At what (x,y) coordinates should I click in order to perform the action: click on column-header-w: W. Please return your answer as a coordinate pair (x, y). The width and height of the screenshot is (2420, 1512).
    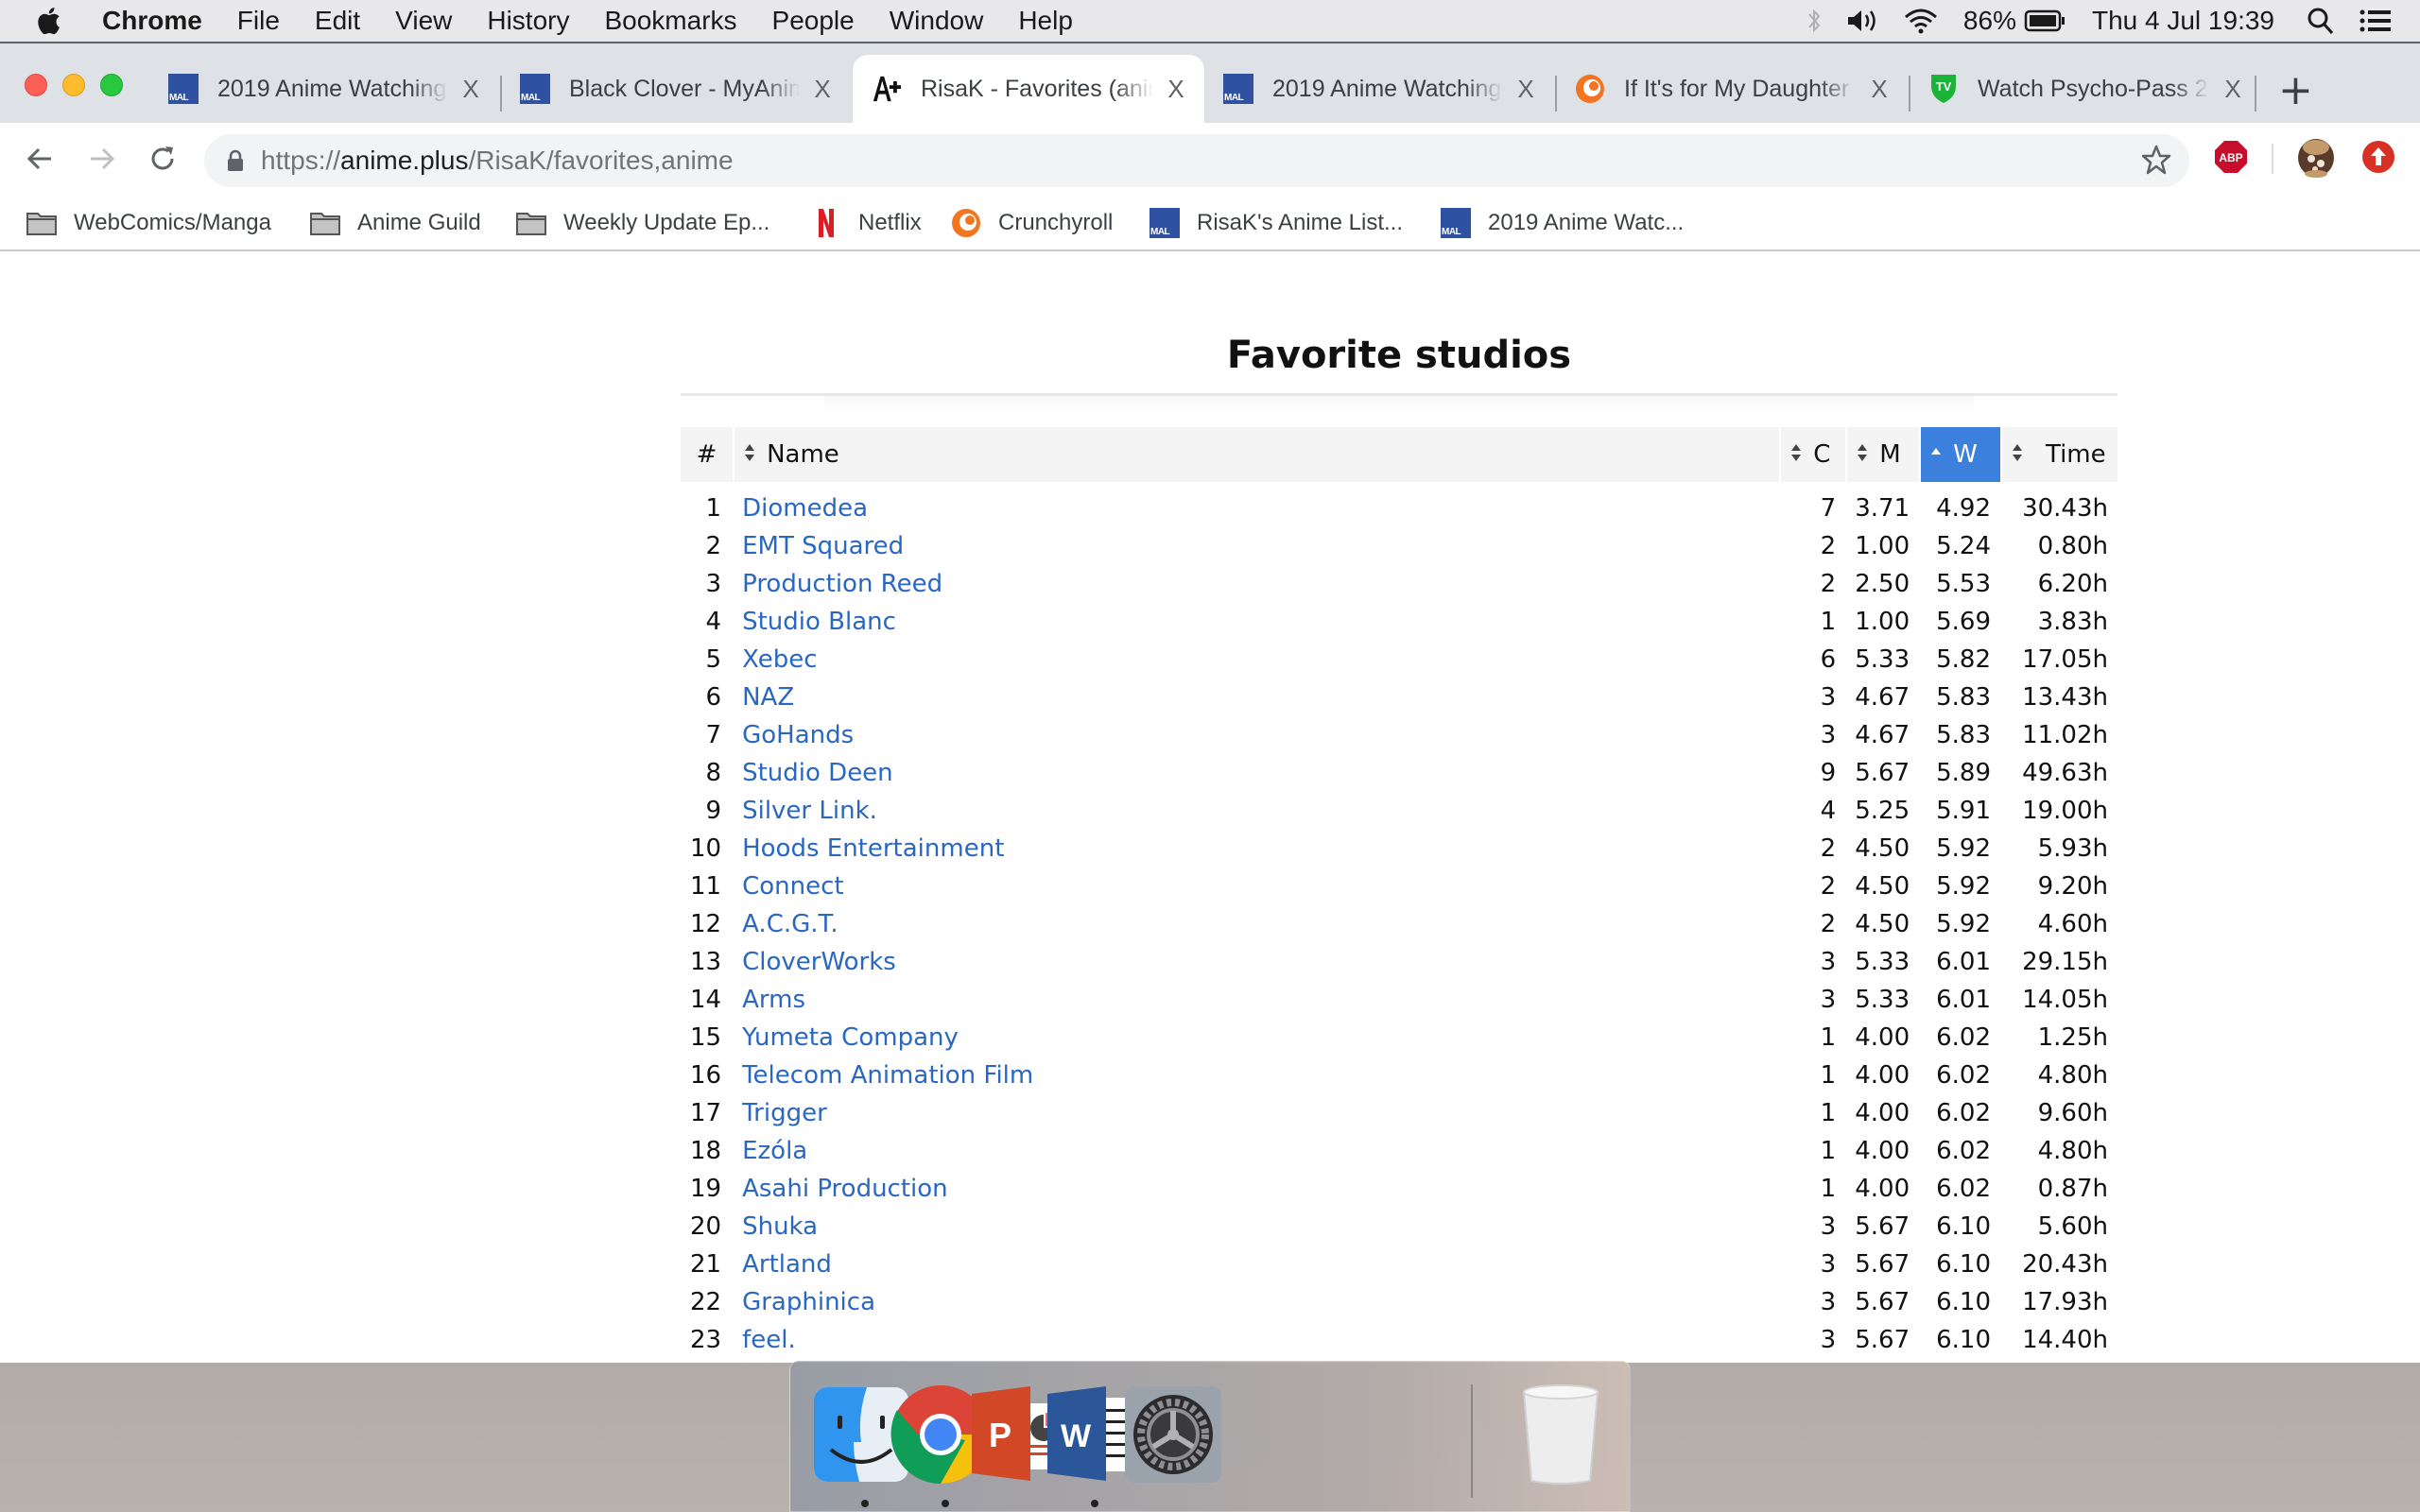
    Looking at the image, I should click on (1959, 454).